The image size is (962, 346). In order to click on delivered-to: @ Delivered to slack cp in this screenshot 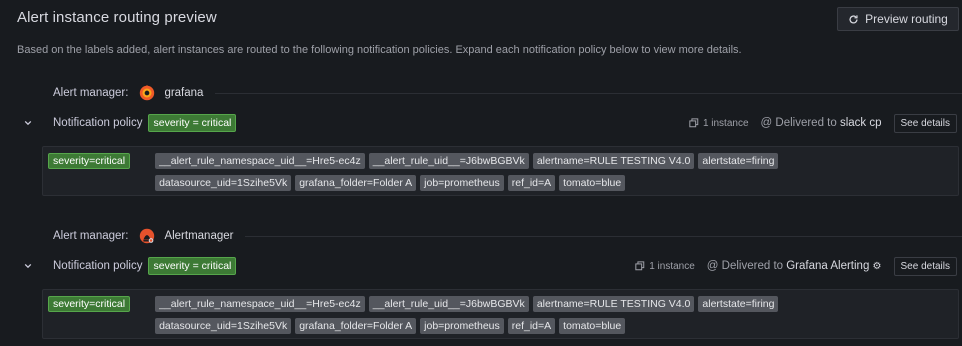, I will do `click(821, 123)`.